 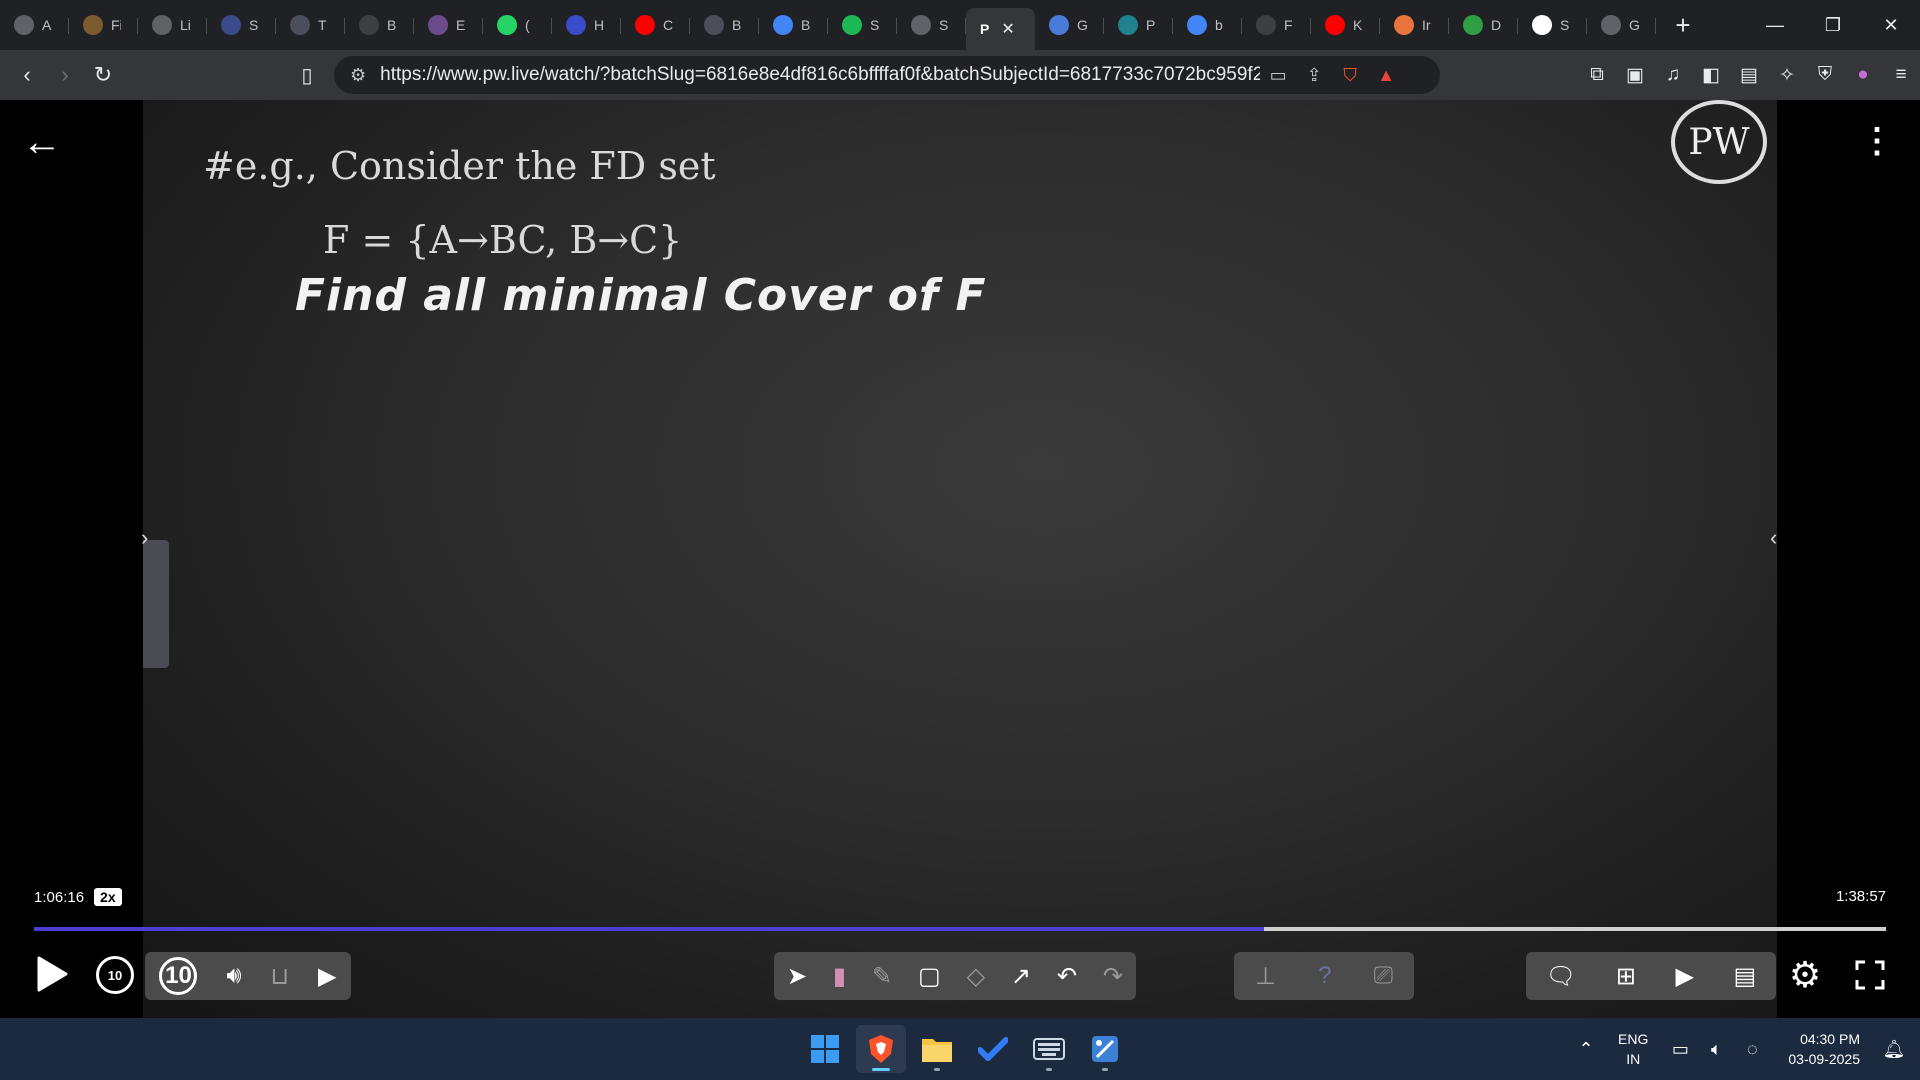 I want to click on eraser-icon: ◇, so click(x=976, y=976).